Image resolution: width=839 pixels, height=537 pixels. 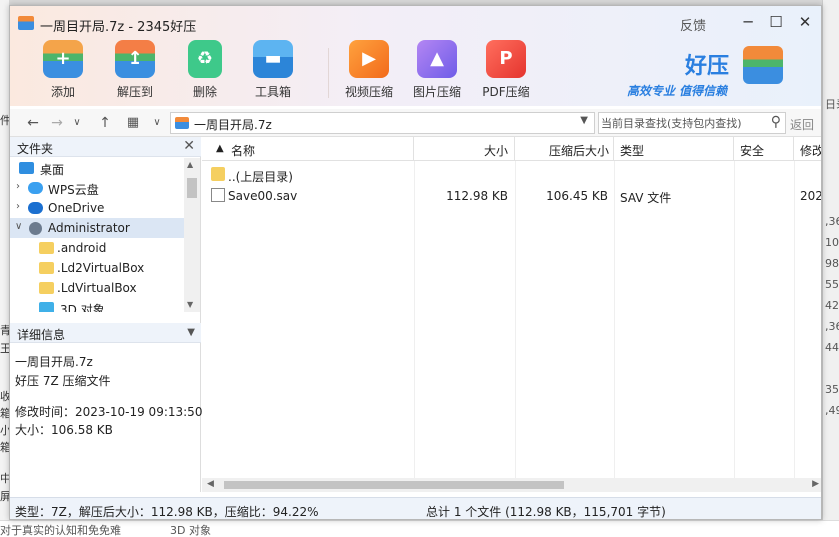 I want to click on tree-item-label: .Ld2VirtualBox, so click(x=101, y=268).